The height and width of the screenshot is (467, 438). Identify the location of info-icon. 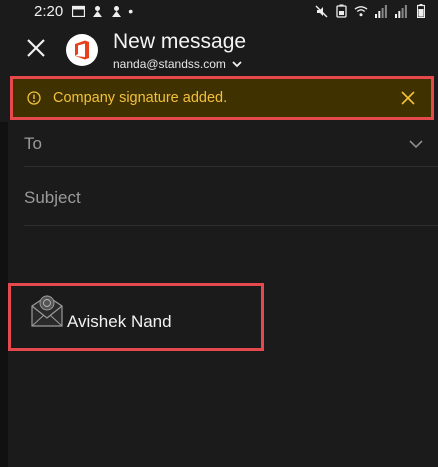
(34, 98).